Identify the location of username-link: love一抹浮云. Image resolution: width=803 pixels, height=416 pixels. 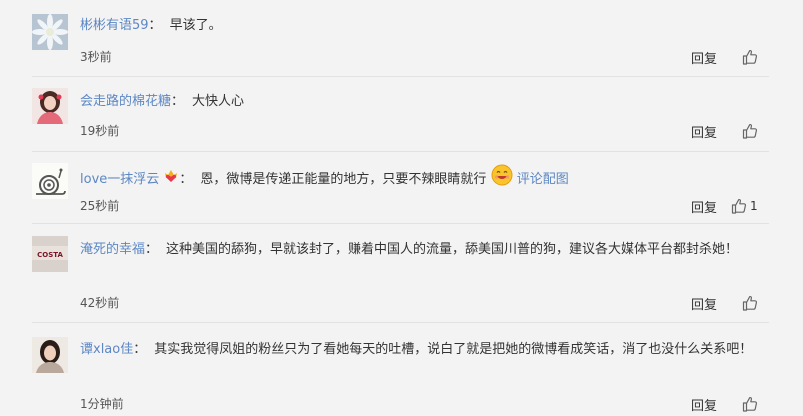
(119, 179).